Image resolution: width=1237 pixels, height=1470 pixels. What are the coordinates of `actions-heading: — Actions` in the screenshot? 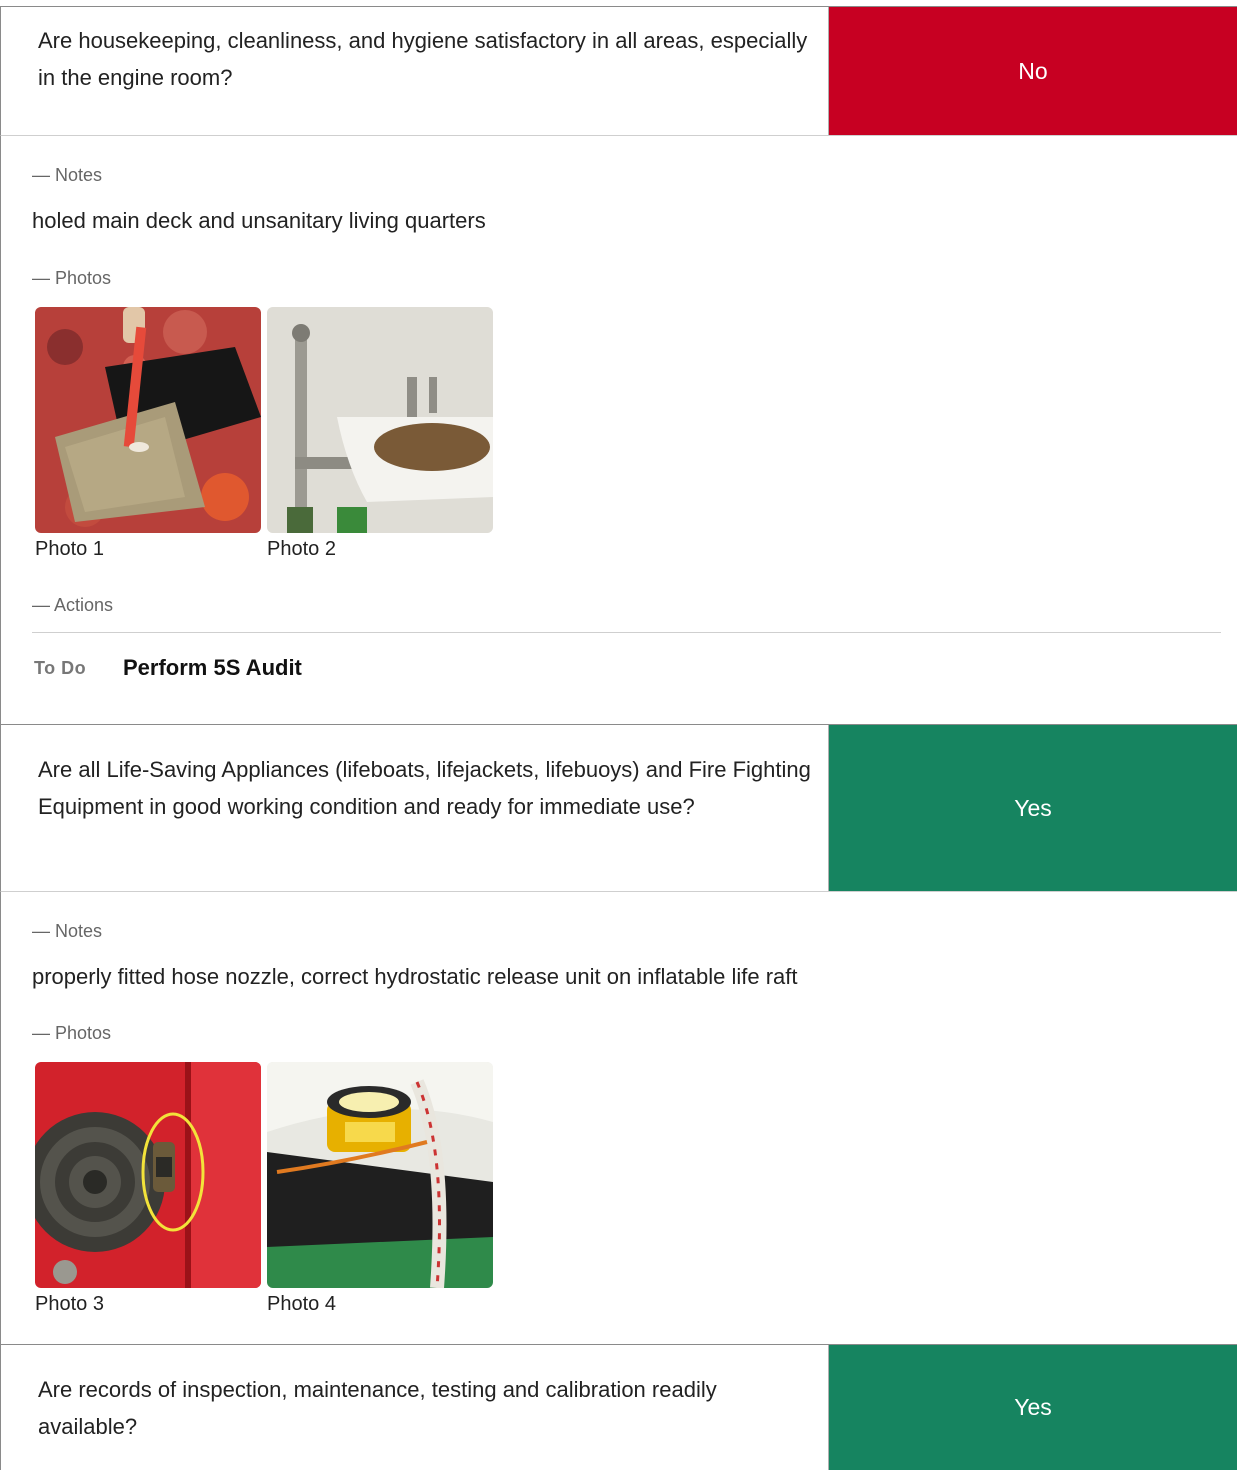 It's located at (73, 605).